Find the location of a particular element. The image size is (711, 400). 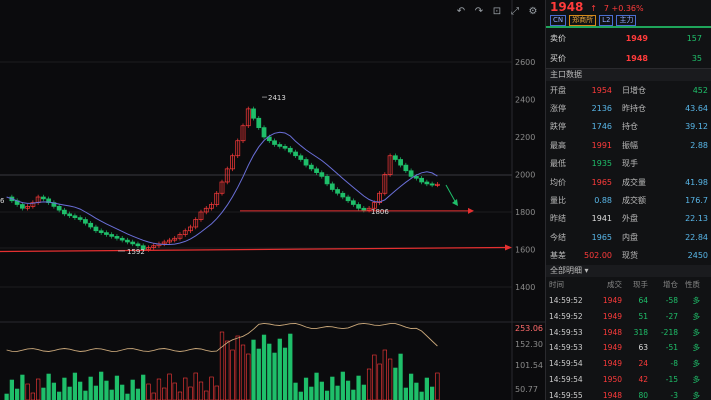

stat-label: 量比 is located at coordinates (558, 201).